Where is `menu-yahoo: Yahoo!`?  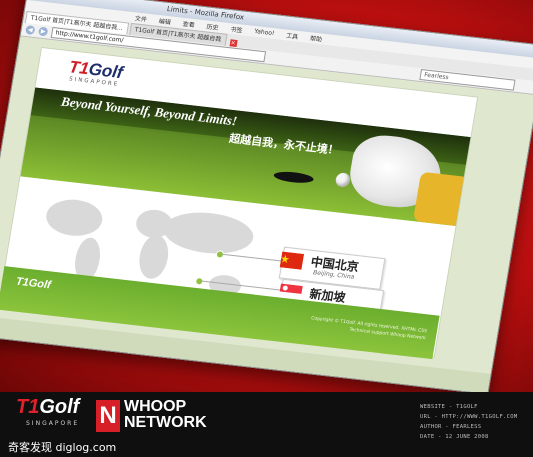 menu-yahoo: Yahoo! is located at coordinates (264, 32).